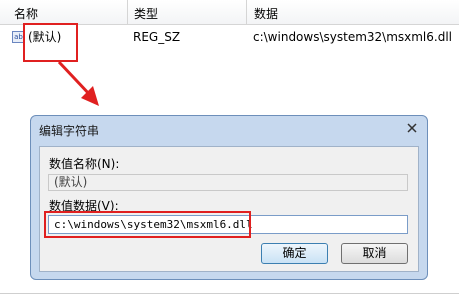  I want to click on dialog-title: 编辑字符串, so click(69, 131).